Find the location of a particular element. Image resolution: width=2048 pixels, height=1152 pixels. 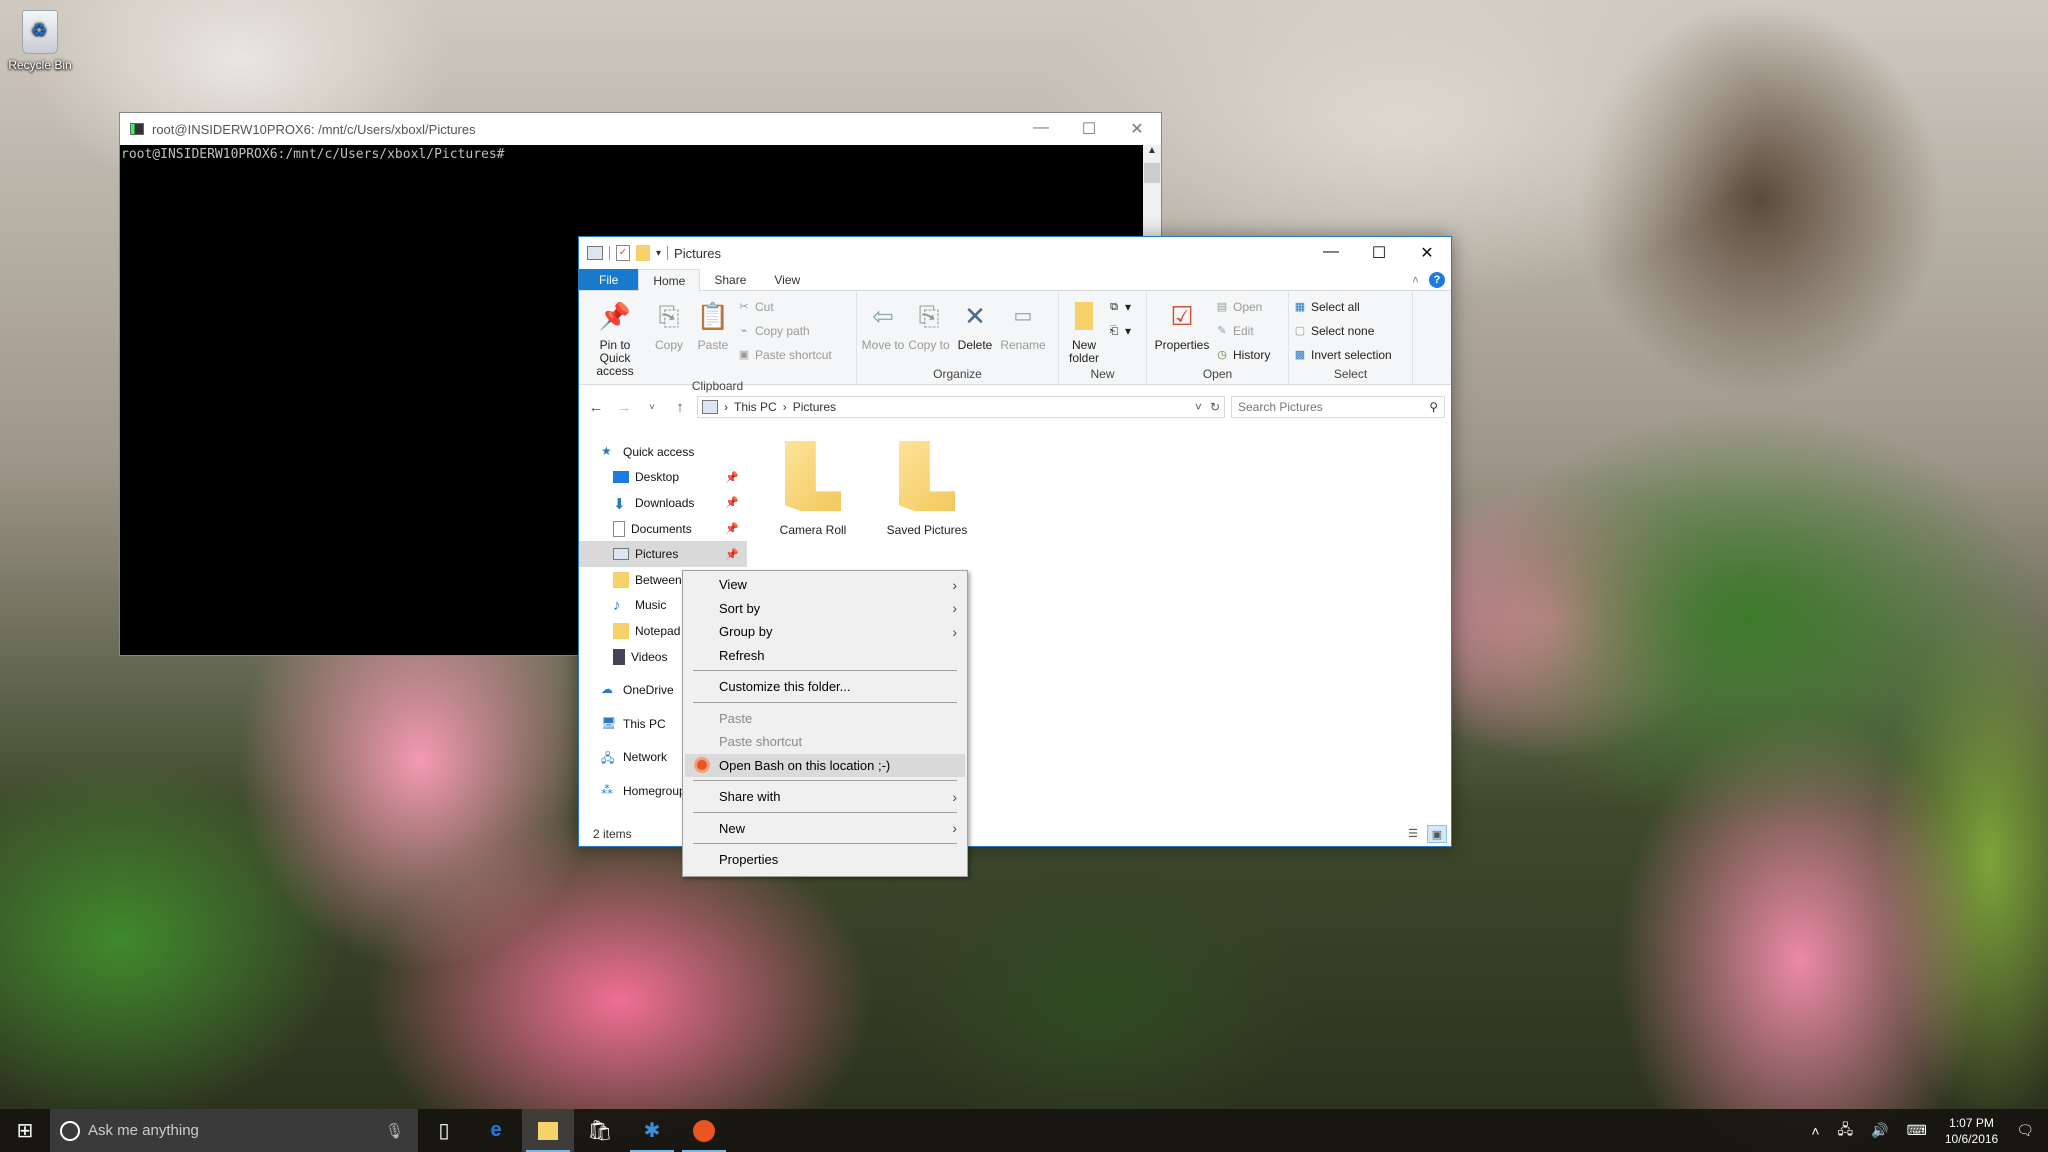

up-button: ↑ is located at coordinates (680, 407).